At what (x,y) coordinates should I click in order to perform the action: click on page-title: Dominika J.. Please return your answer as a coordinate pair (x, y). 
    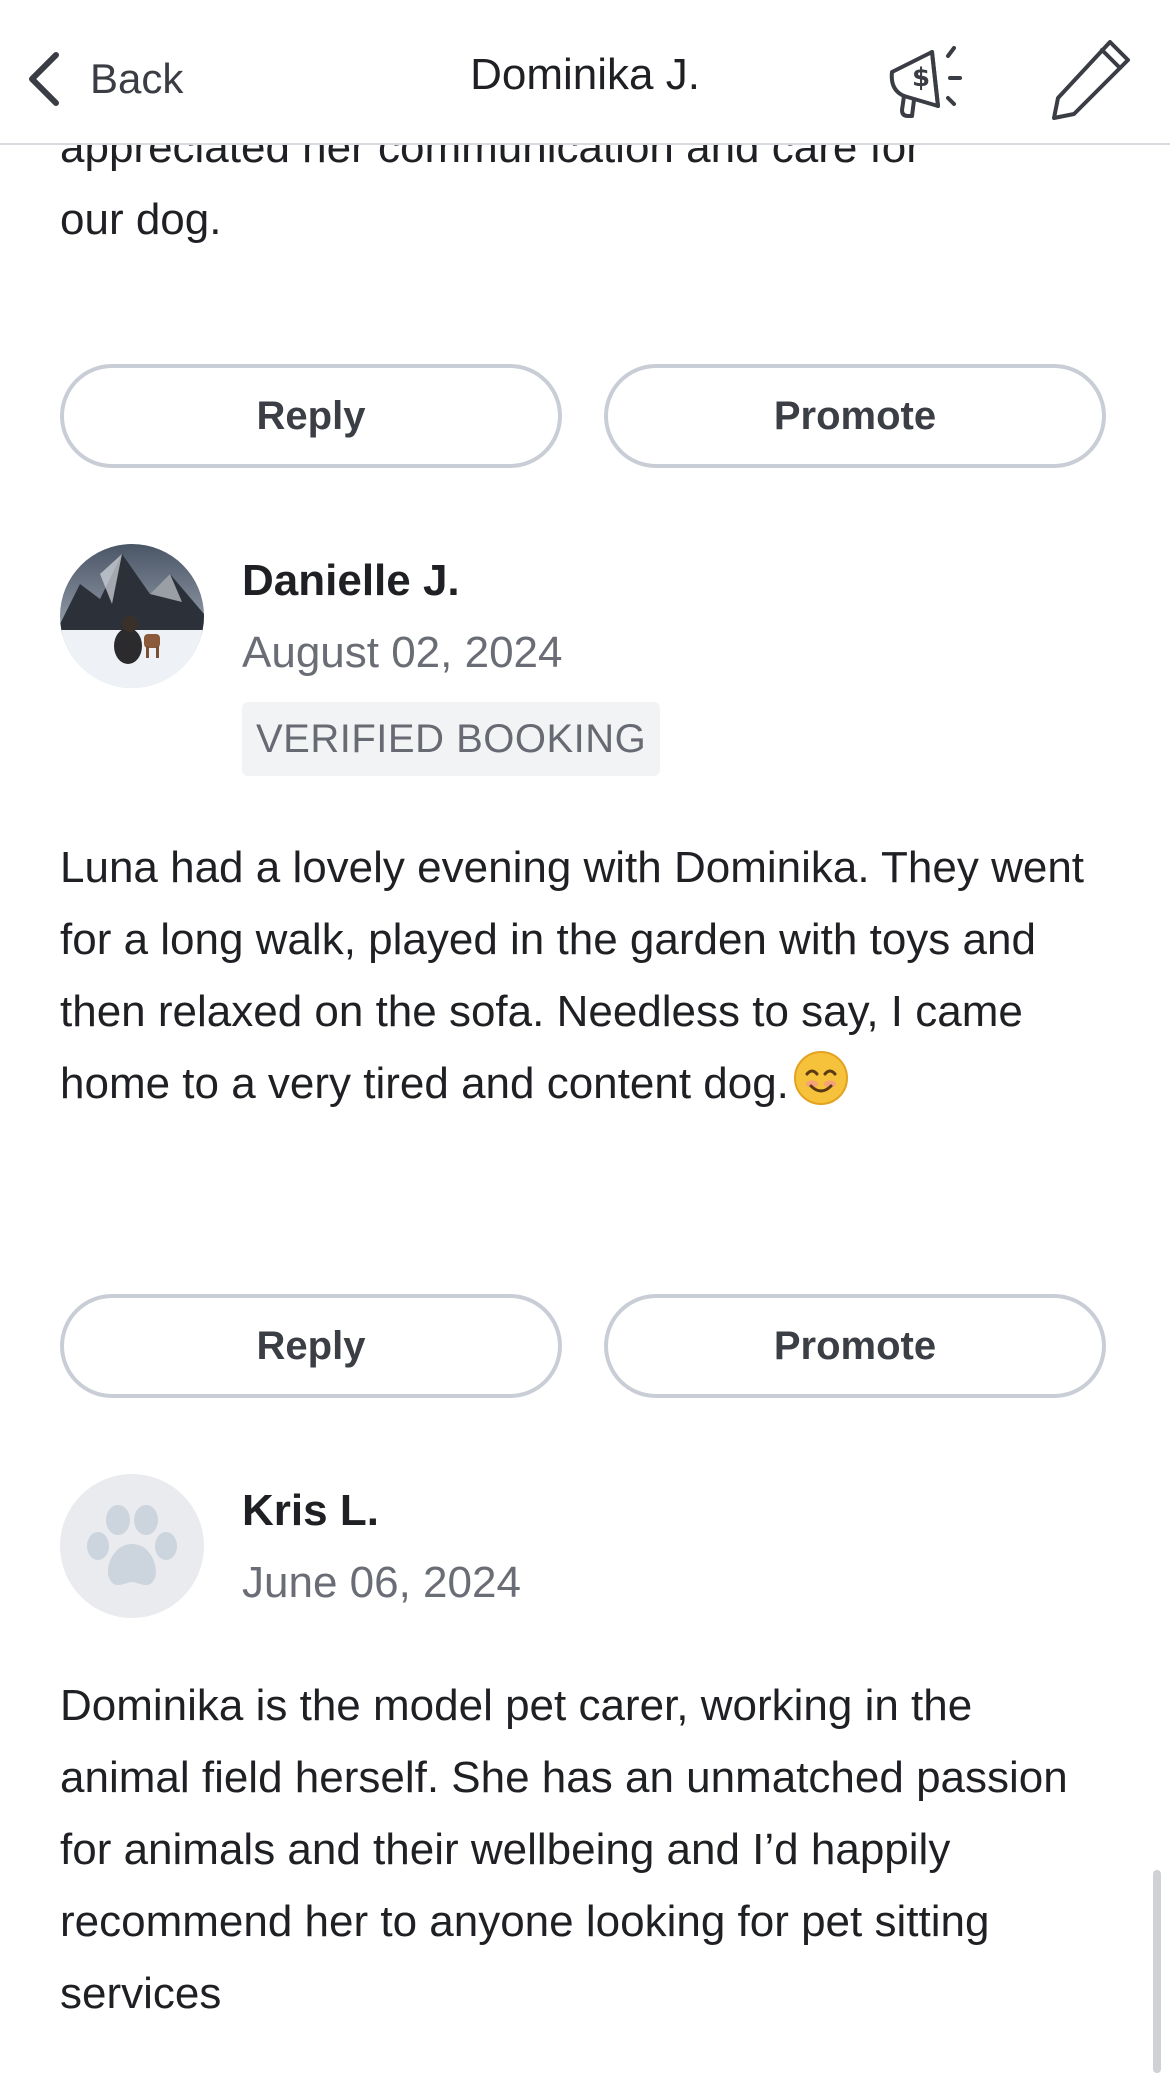
    Looking at the image, I should click on (585, 74).